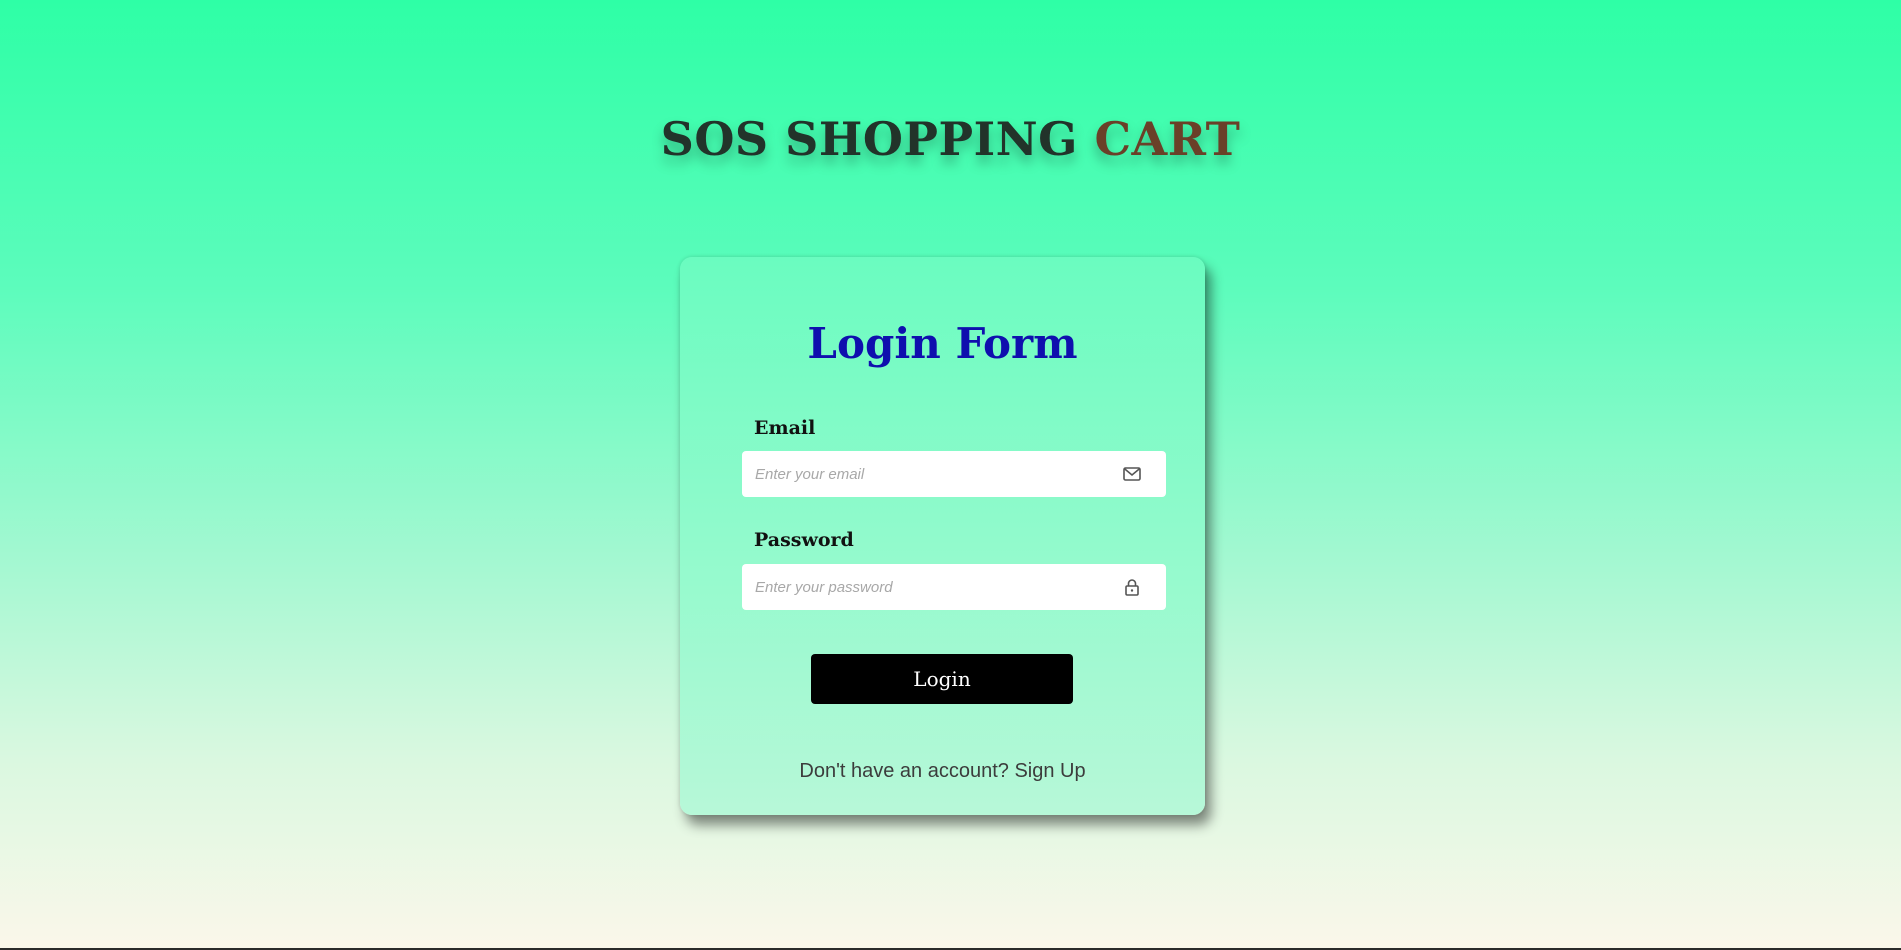 This screenshot has width=1901, height=950. Describe the element at coordinates (1132, 587) in the screenshot. I see `lock-icon` at that location.